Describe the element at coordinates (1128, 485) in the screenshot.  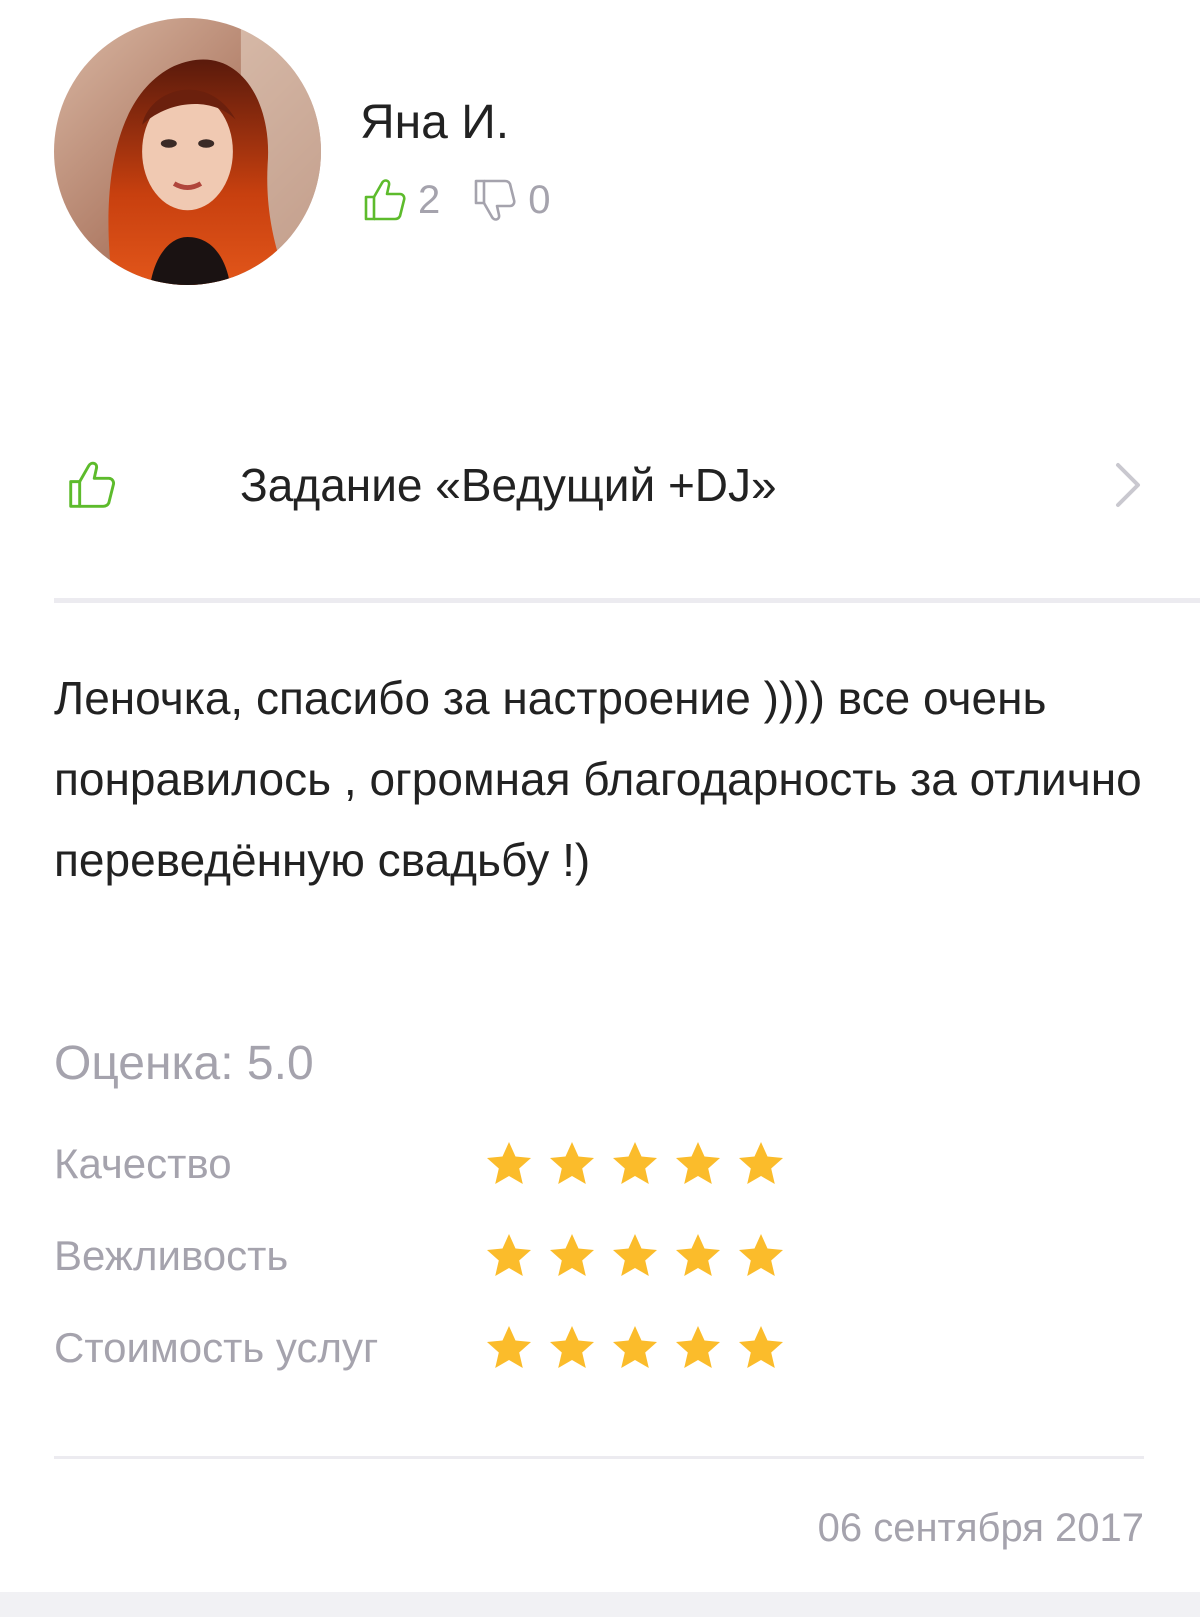
I see `chevron-right-icon` at that location.